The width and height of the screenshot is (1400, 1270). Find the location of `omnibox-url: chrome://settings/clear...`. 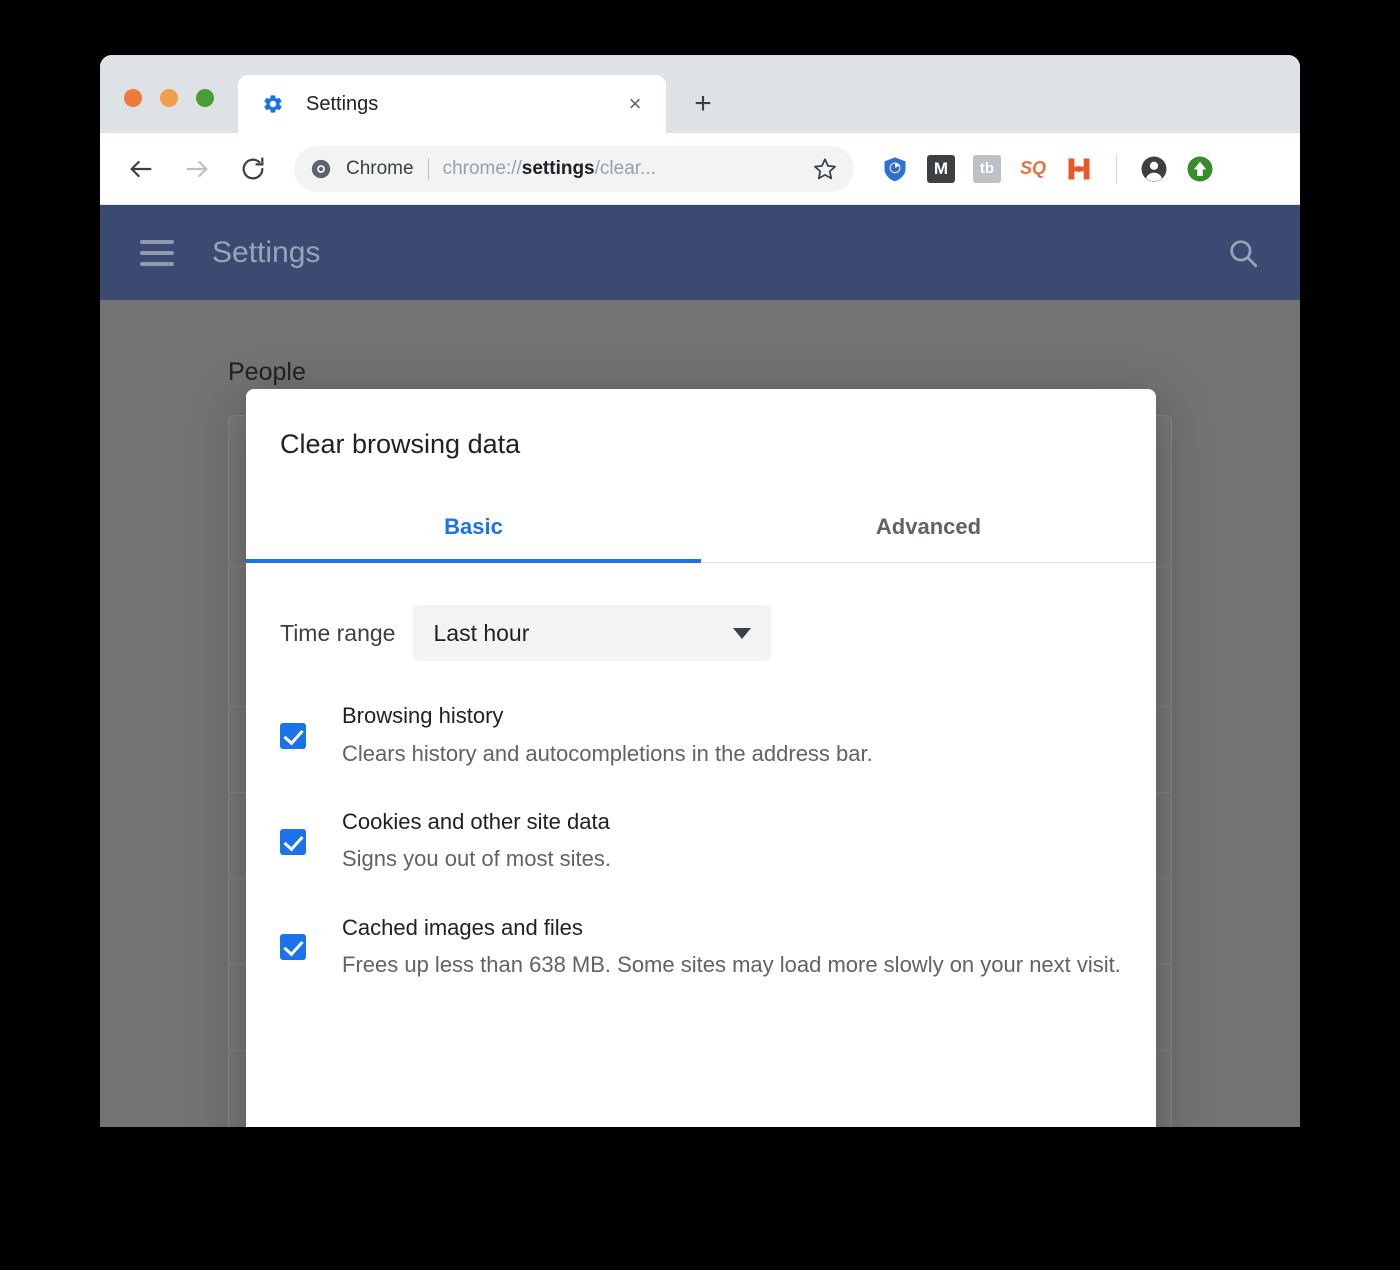

omnibox-url: chrome://settings/clear... is located at coordinates (622, 169).